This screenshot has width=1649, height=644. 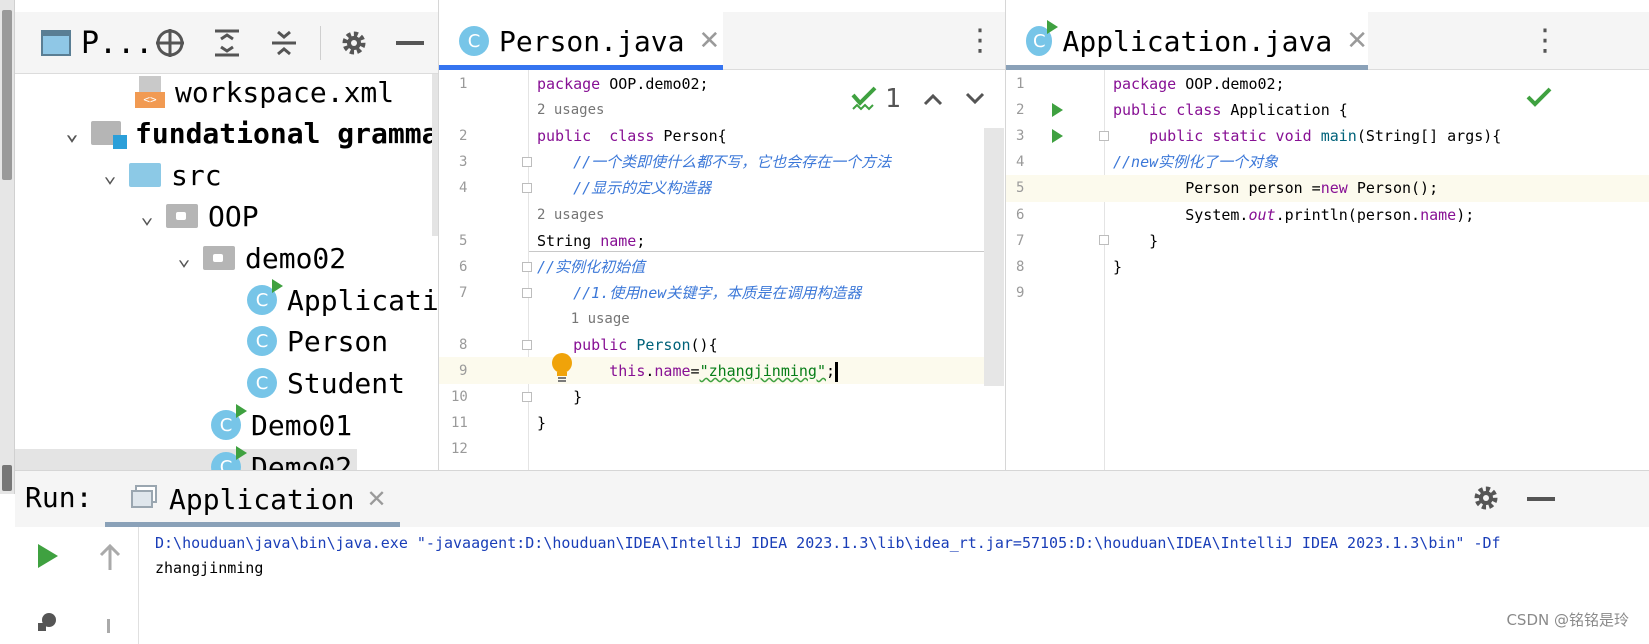 What do you see at coordinates (48, 623) in the screenshot?
I see `wrench-icon` at bounding box center [48, 623].